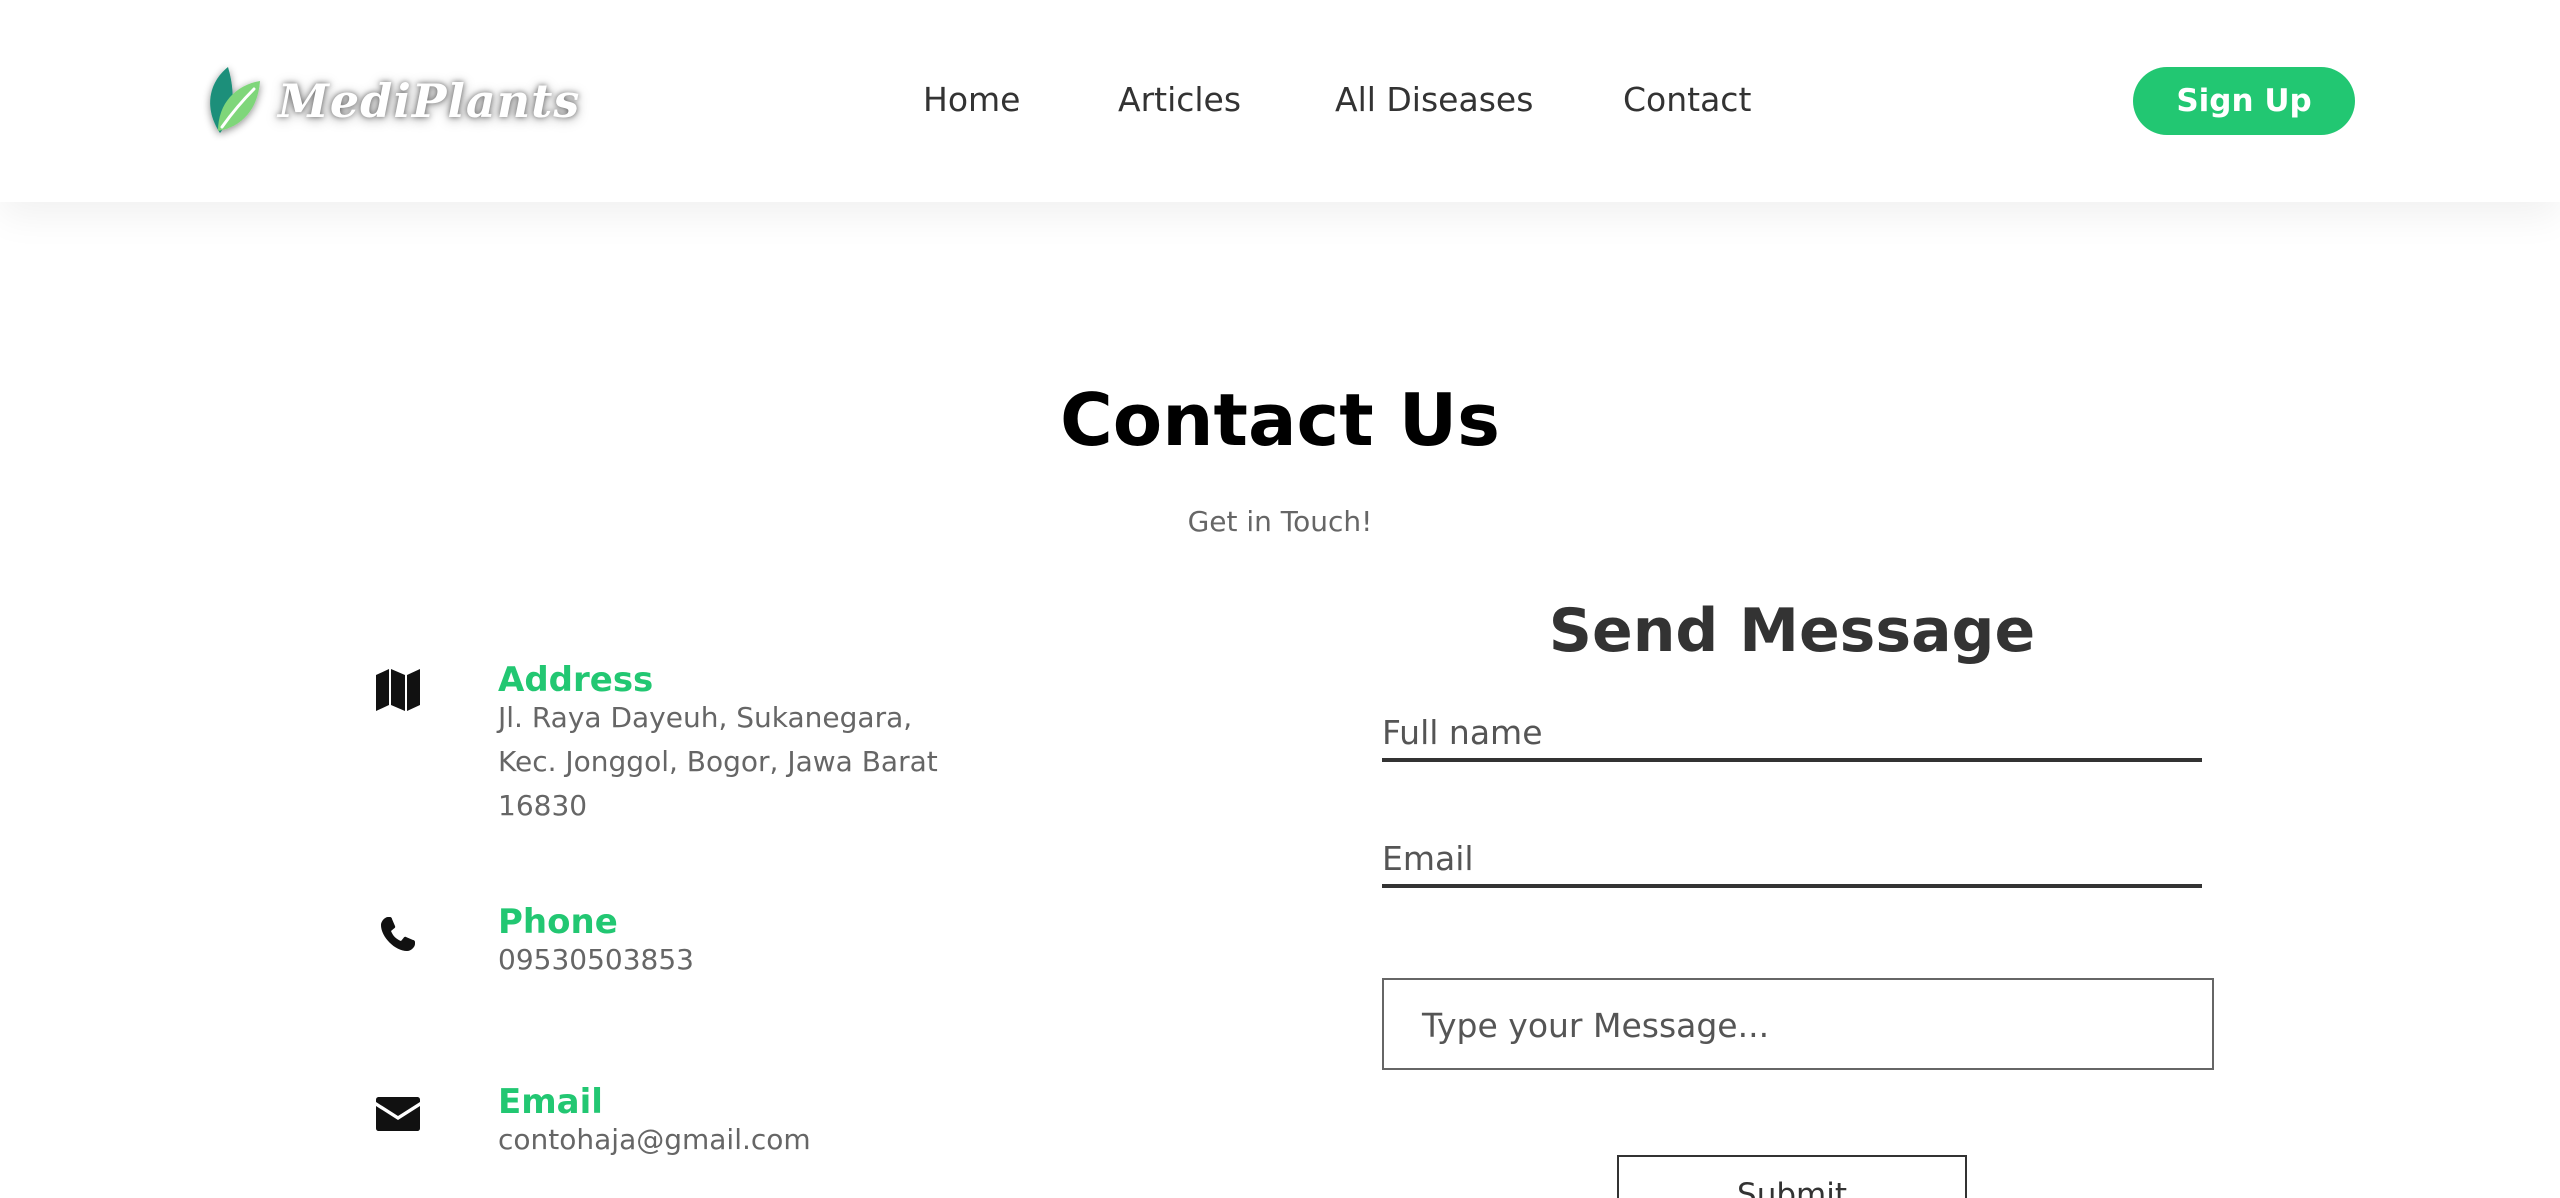 The image size is (2560, 1198). What do you see at coordinates (576, 680) in the screenshot?
I see `address-label: Address` at bounding box center [576, 680].